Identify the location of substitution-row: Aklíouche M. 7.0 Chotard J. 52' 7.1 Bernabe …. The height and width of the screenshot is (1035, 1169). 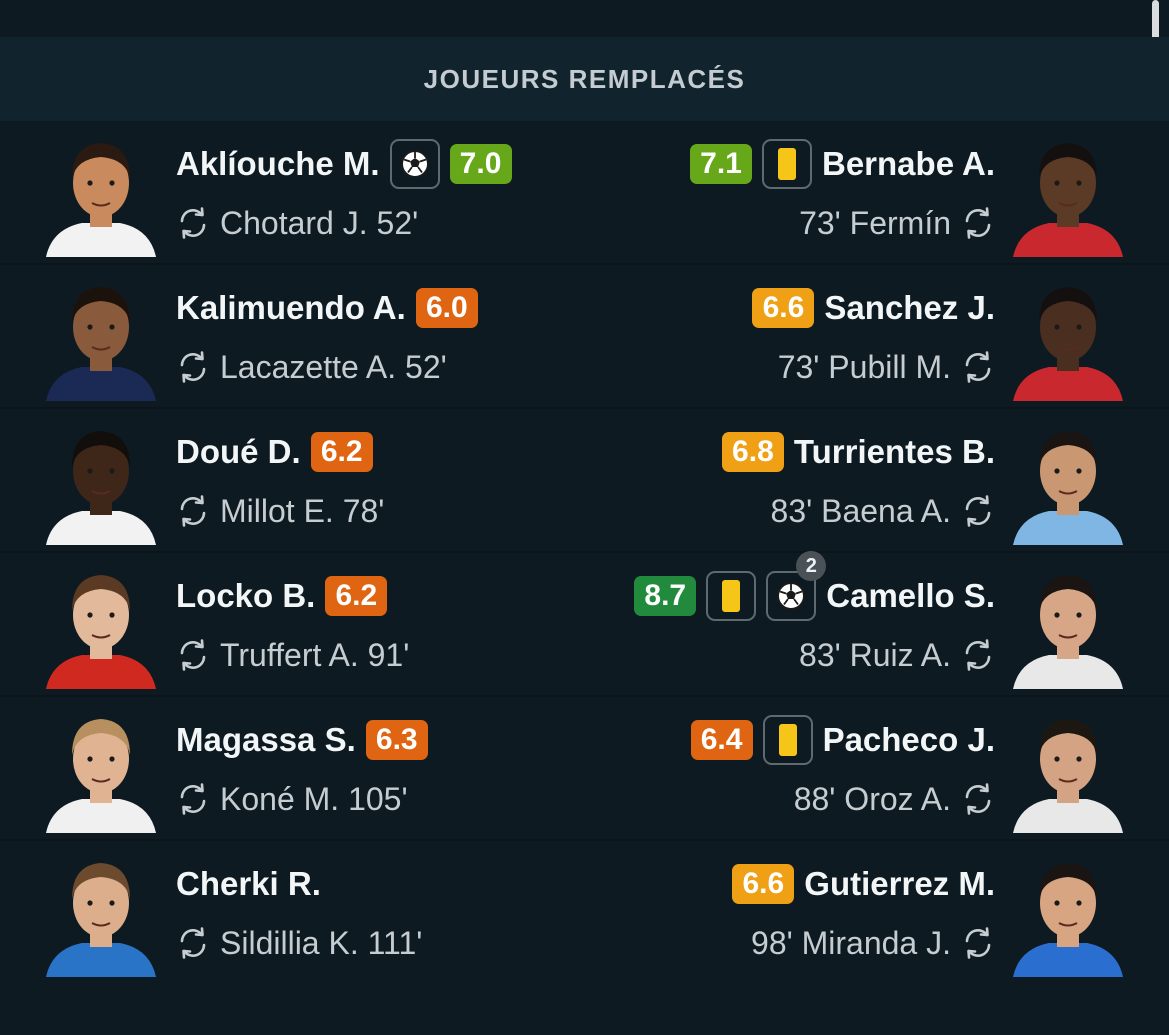
(584, 193).